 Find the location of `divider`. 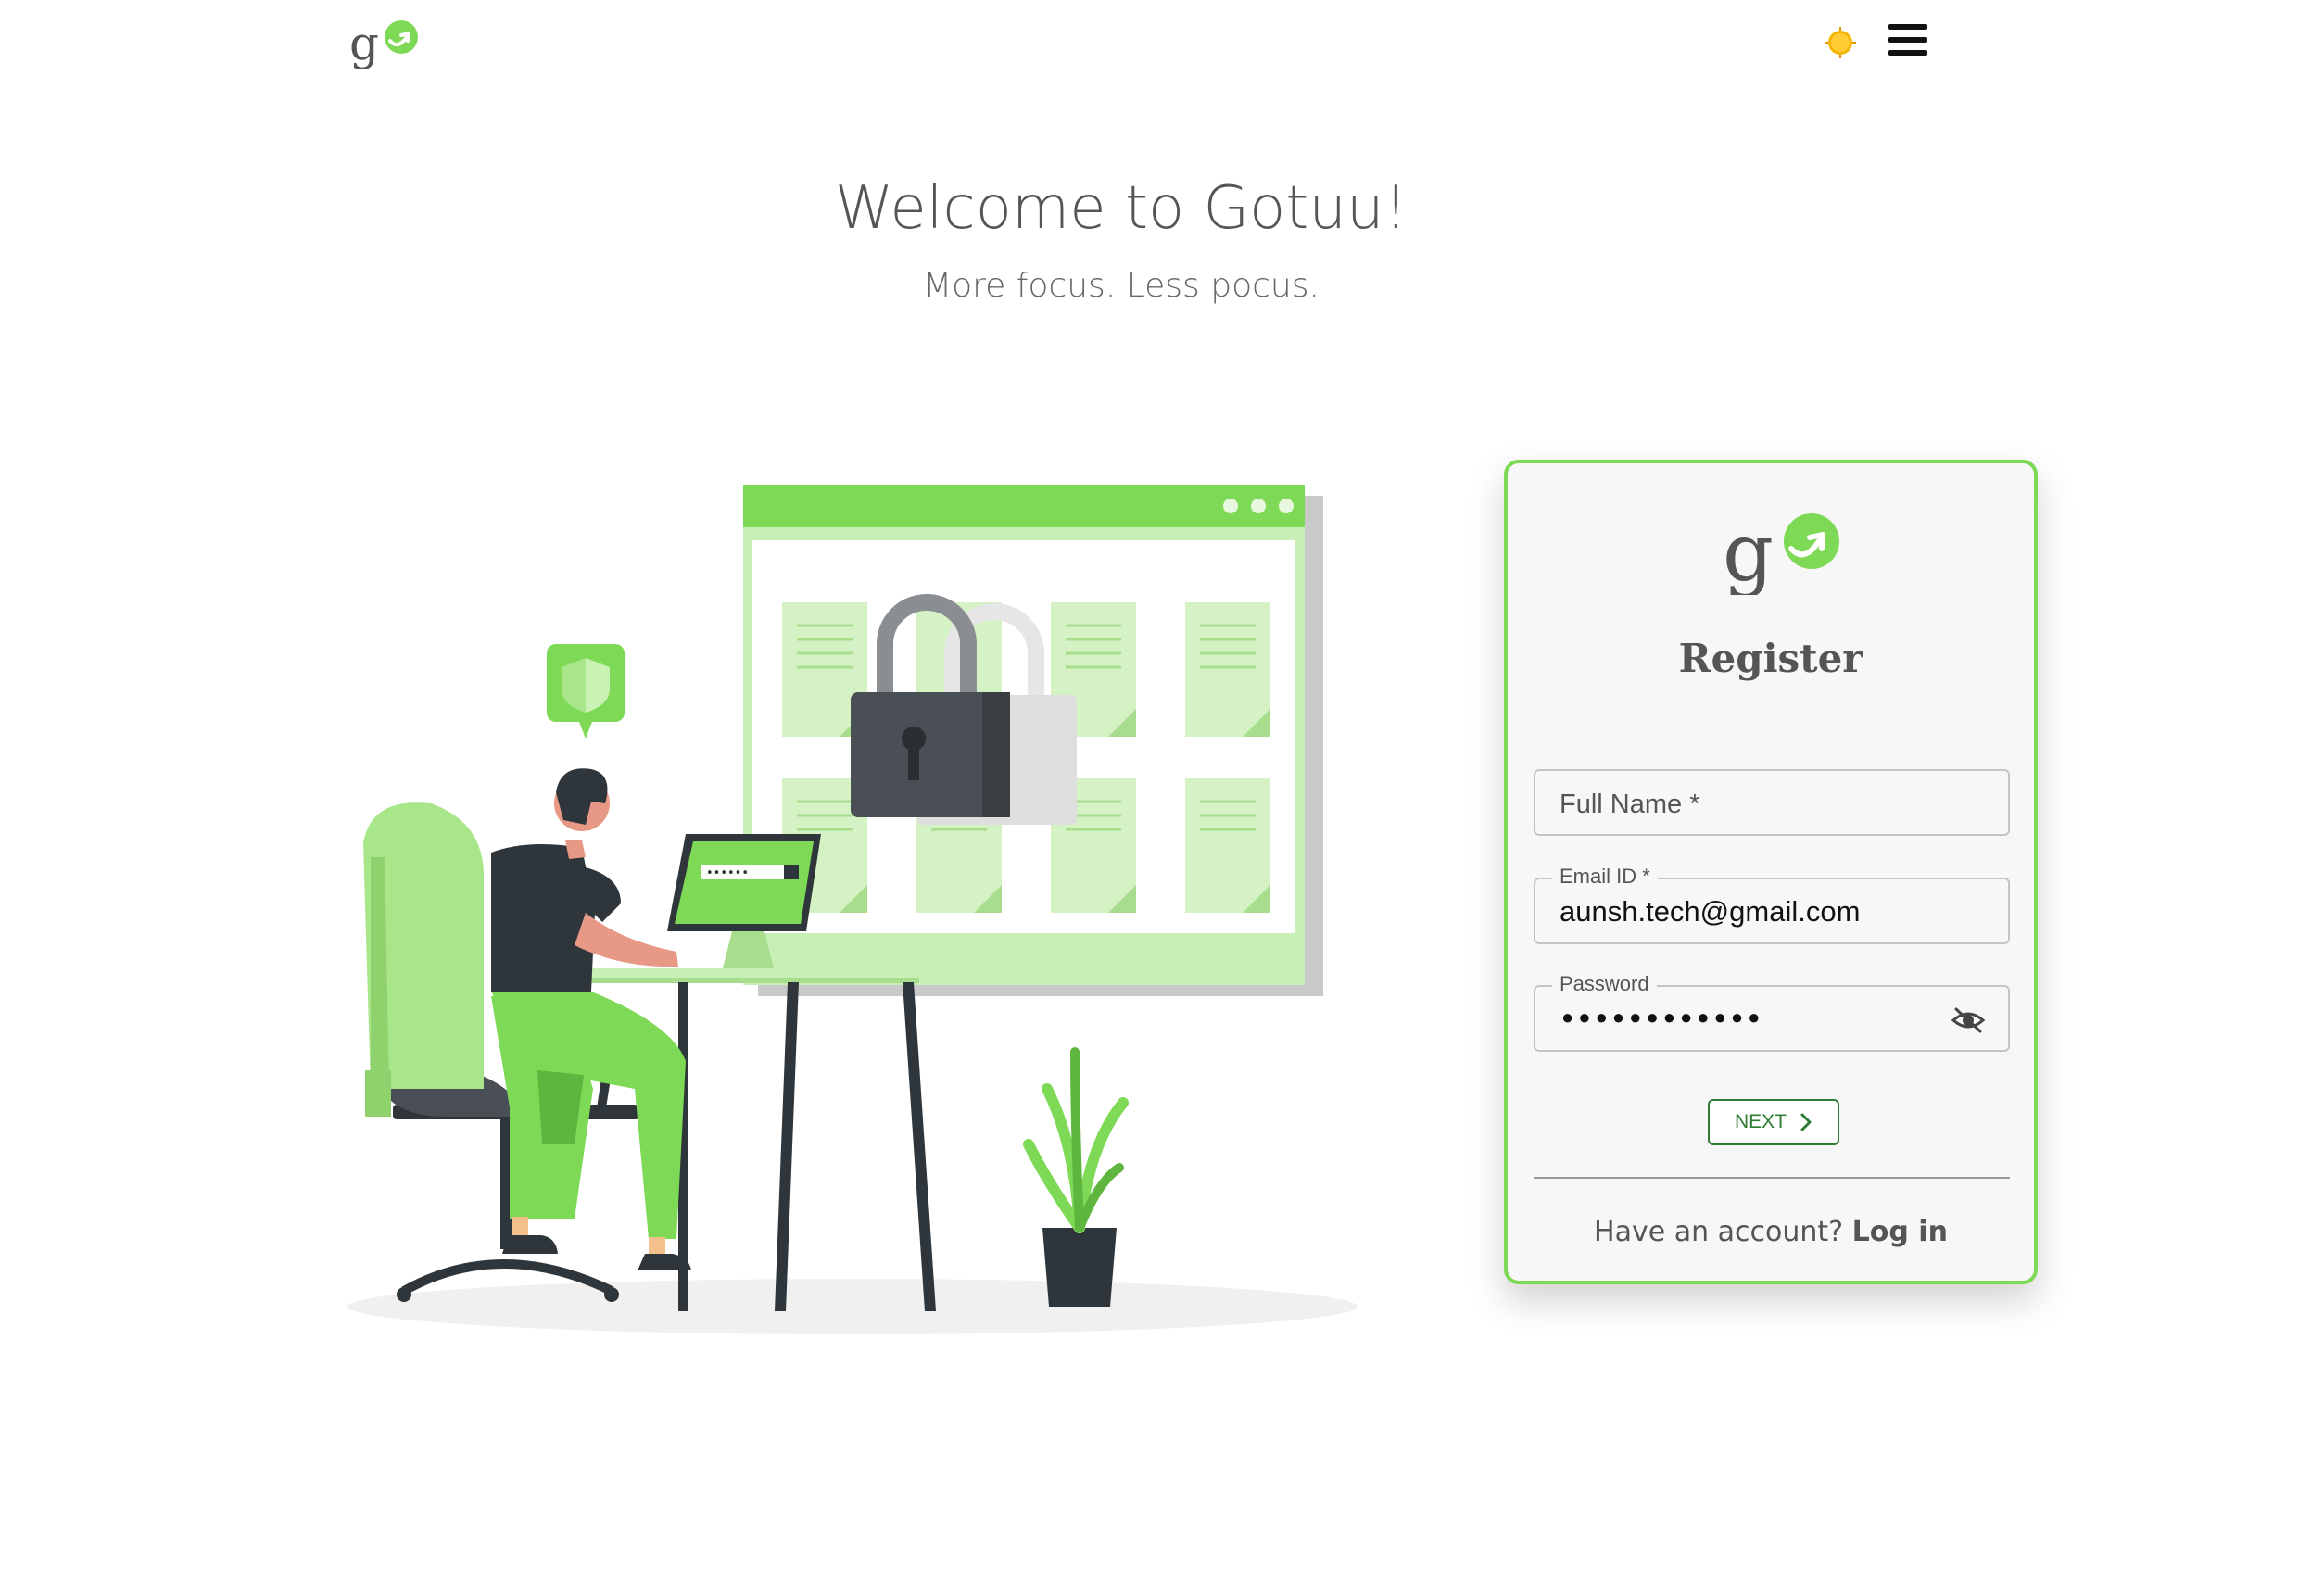

divider is located at coordinates (1772, 1178).